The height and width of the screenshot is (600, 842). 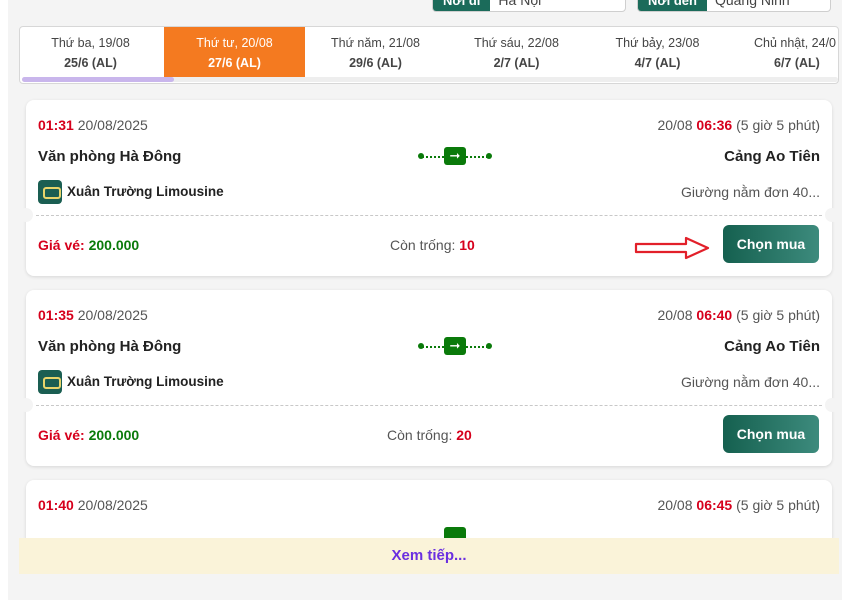 I want to click on departure-filter: Nơi đi Hà Nội, so click(x=529, y=6).